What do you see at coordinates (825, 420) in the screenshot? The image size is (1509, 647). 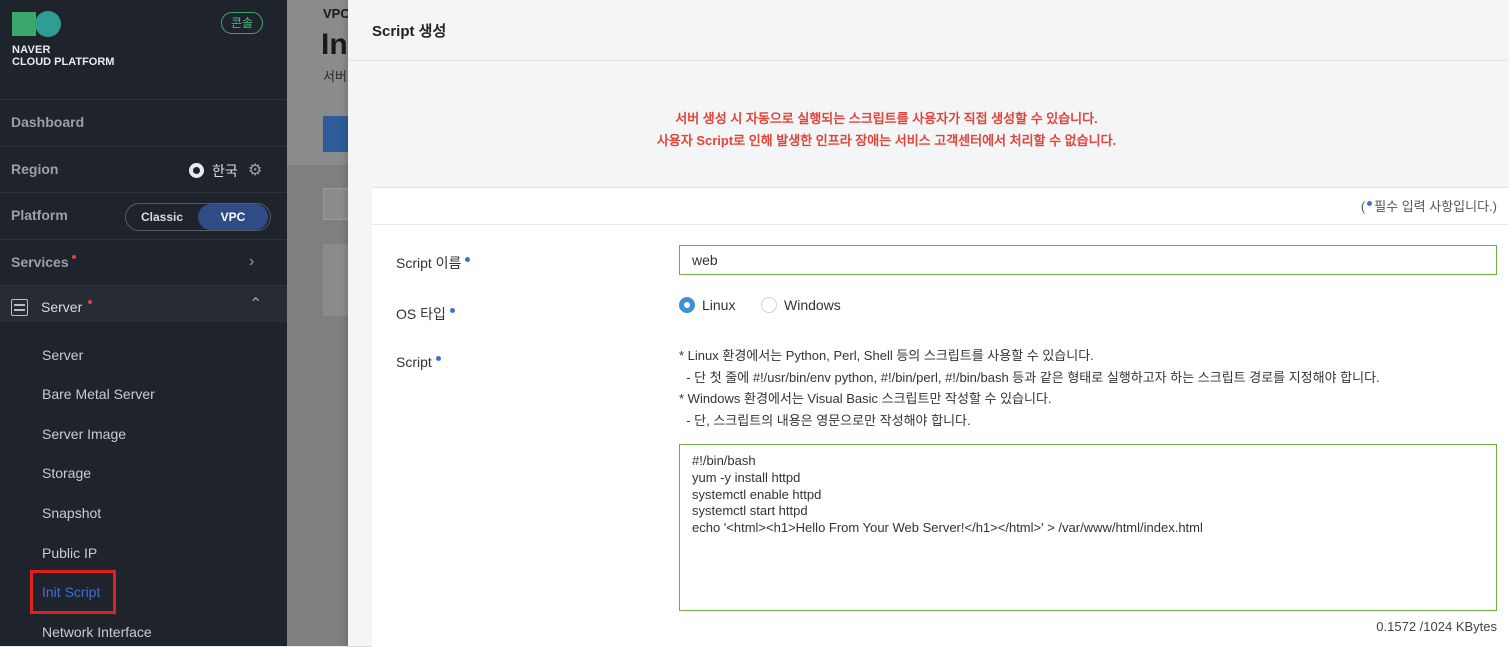 I see `desc-line-4: - 단, 스크립트의 내용은 영문으로만 작성해야 합니다.` at bounding box center [825, 420].